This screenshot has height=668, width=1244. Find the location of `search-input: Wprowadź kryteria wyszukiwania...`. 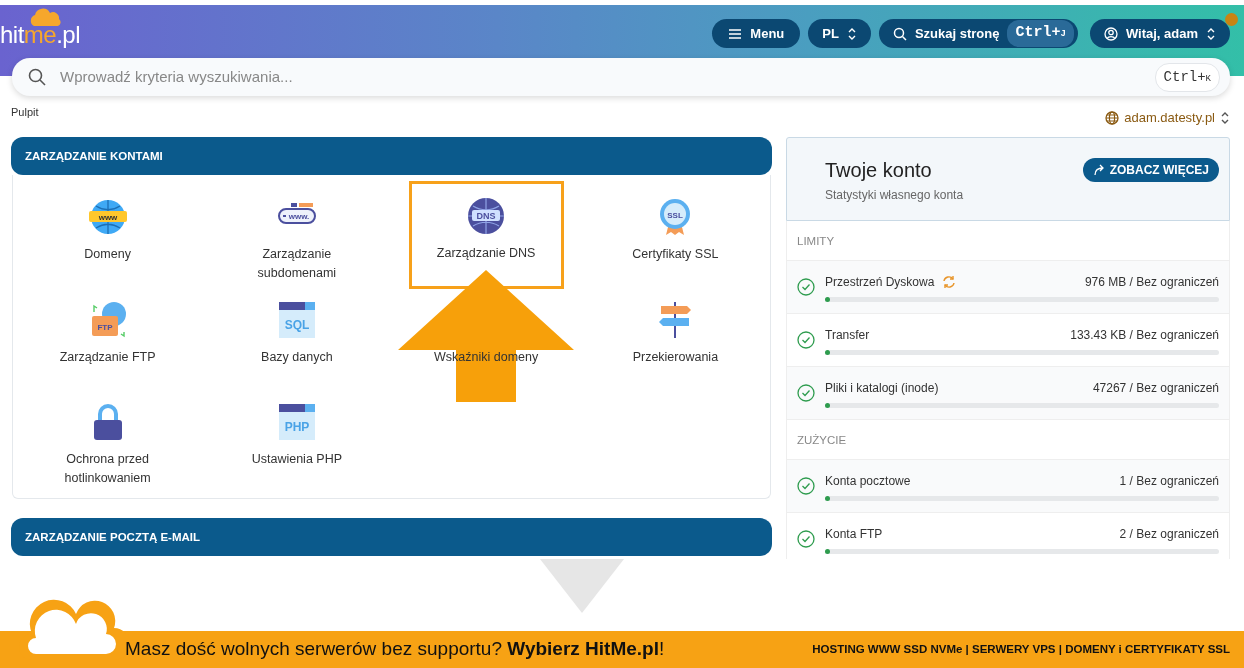

search-input: Wprowadź kryteria wyszukiwania... is located at coordinates (600, 77).